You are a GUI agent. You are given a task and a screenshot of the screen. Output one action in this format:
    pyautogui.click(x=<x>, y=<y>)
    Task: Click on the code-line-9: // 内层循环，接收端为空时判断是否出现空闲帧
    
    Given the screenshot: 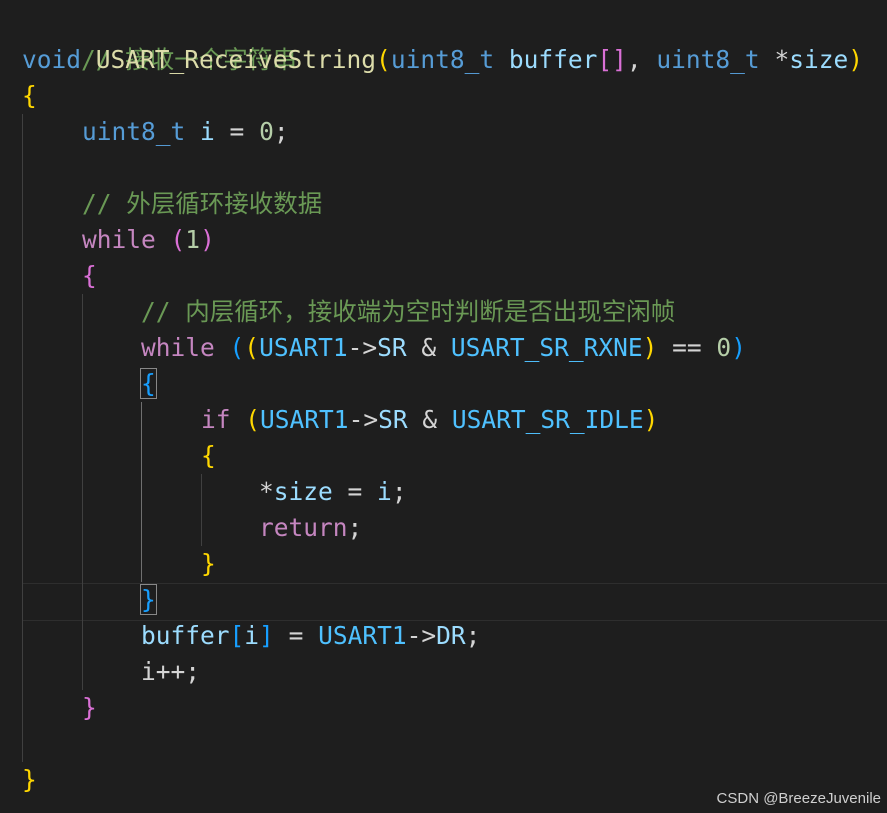 What is the action you would take?
    pyautogui.click(x=408, y=312)
    